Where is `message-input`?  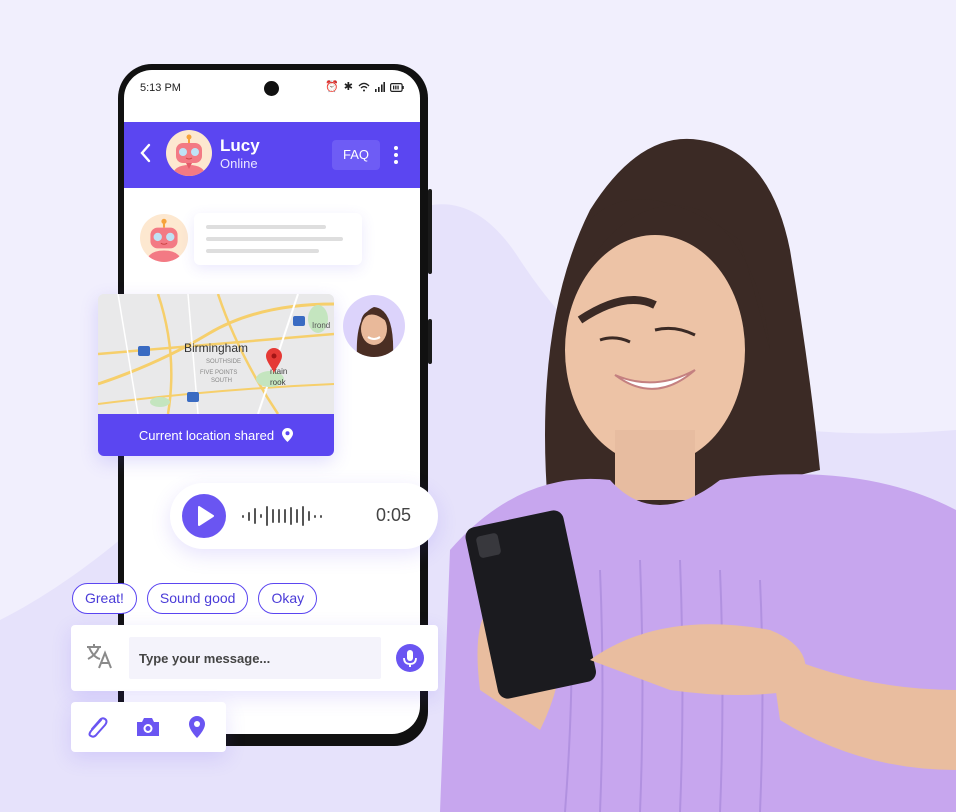 message-input is located at coordinates (255, 658).